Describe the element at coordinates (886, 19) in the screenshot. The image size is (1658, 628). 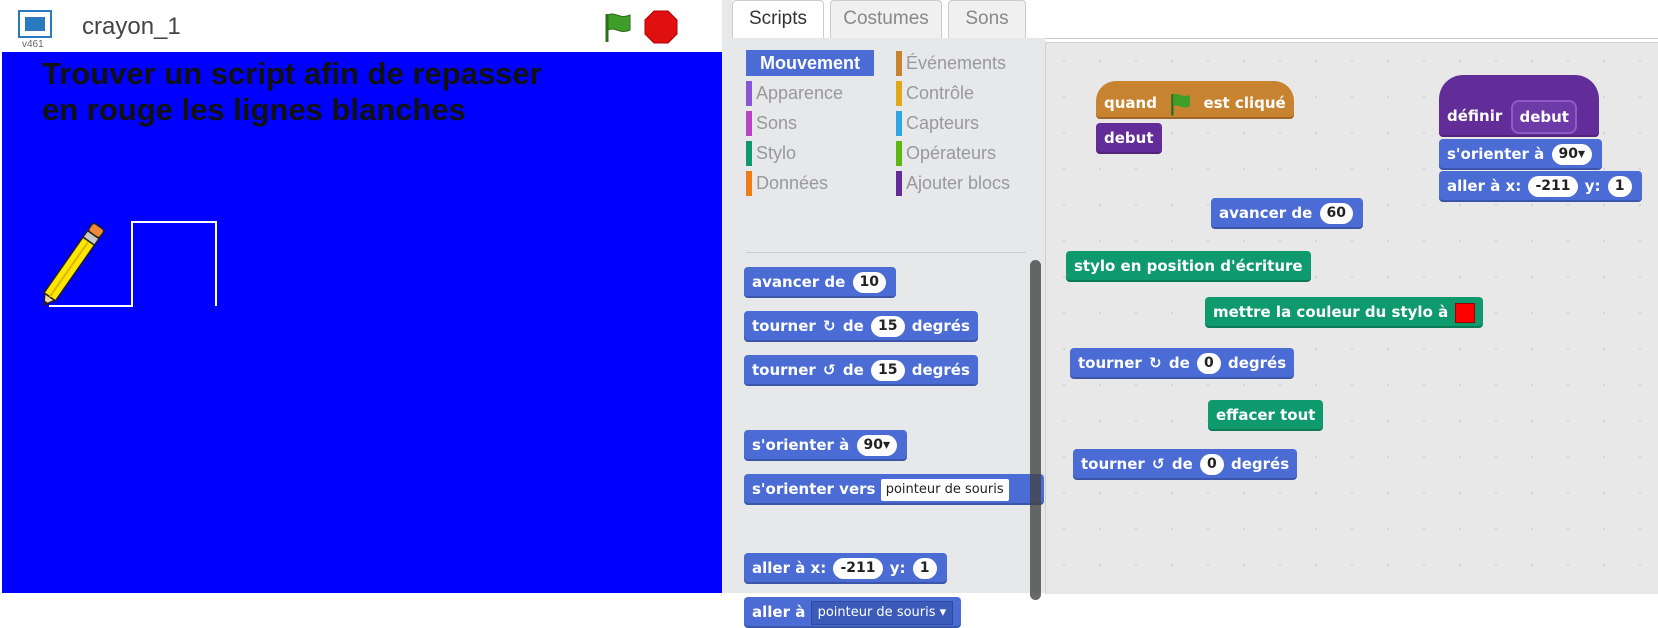
I see `tab-costumes: Costumes` at that location.